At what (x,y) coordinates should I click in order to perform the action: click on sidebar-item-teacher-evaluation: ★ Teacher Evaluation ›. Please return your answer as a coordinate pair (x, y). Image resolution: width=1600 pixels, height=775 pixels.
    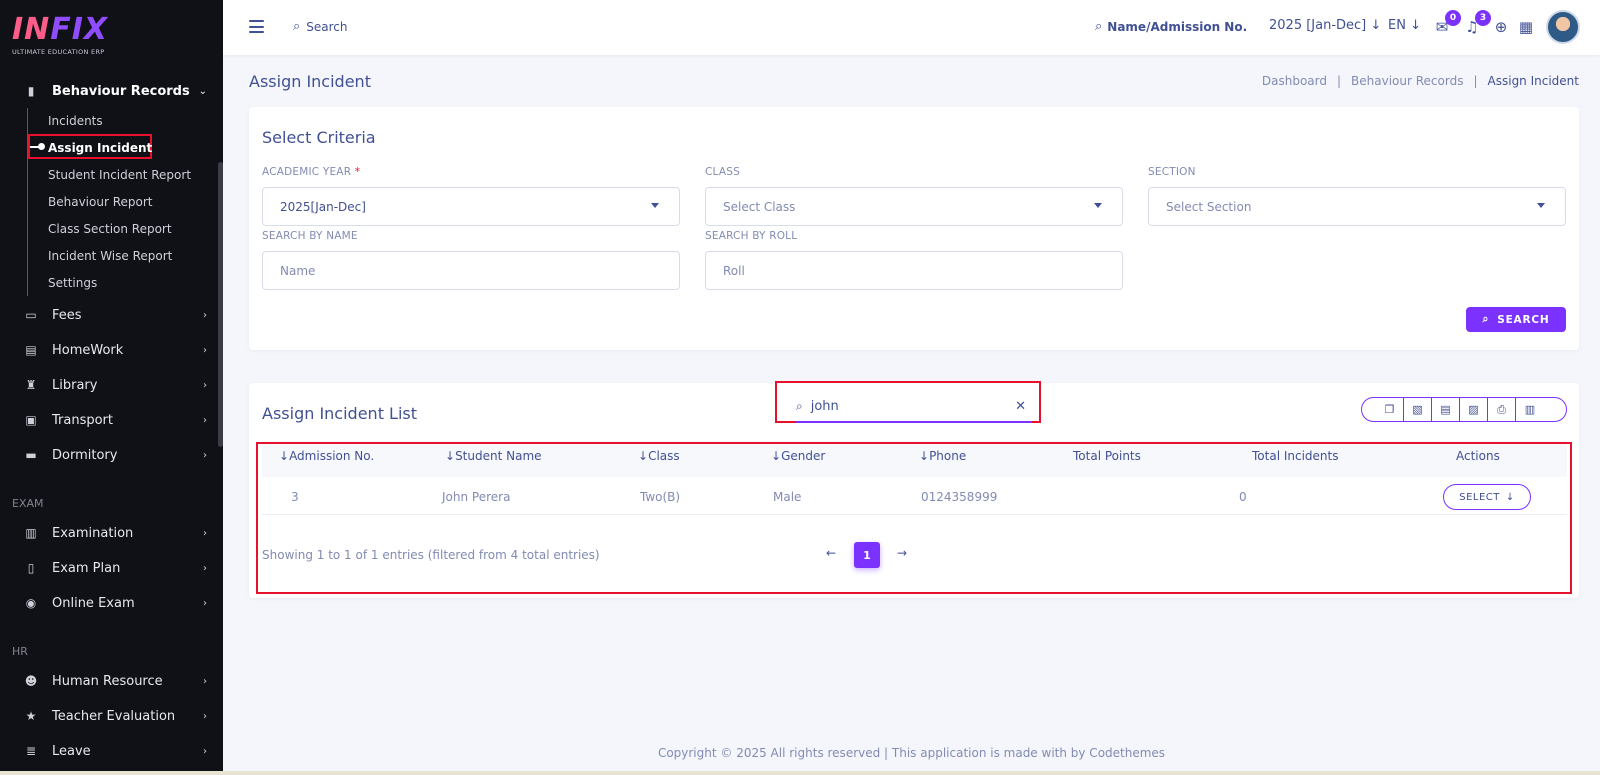
    Looking at the image, I should click on (114, 716).